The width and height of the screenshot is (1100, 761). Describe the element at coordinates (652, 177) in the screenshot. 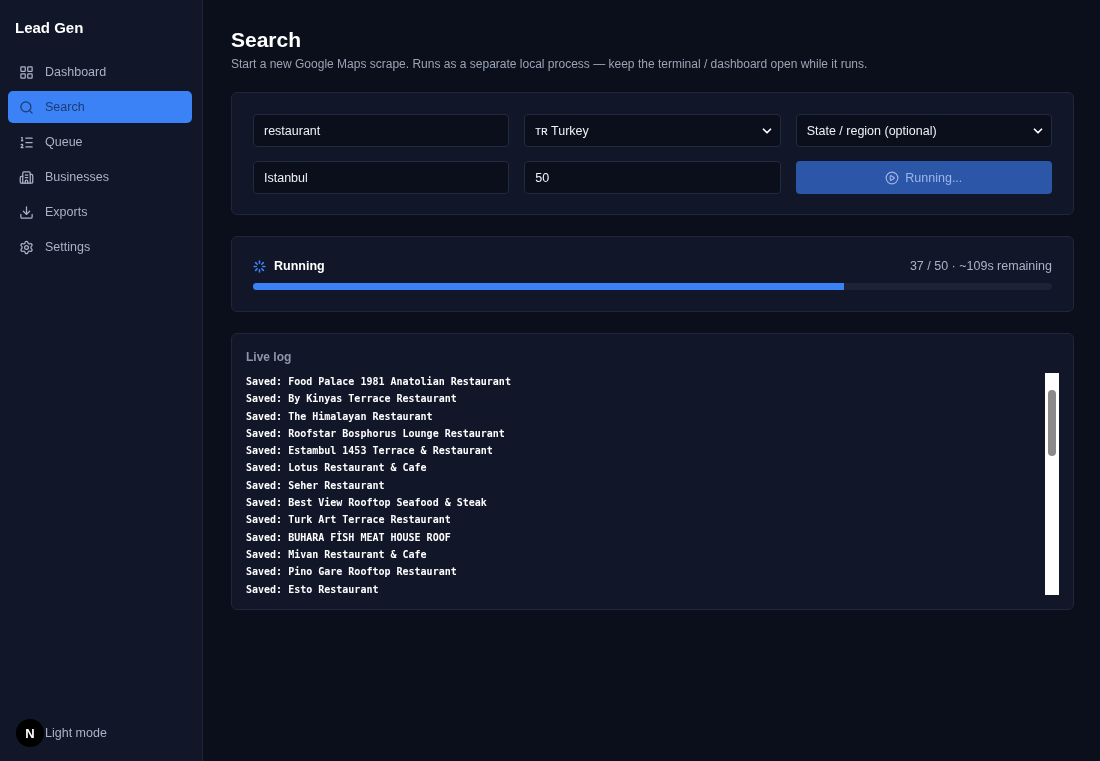

I see `input-field: 50` at that location.